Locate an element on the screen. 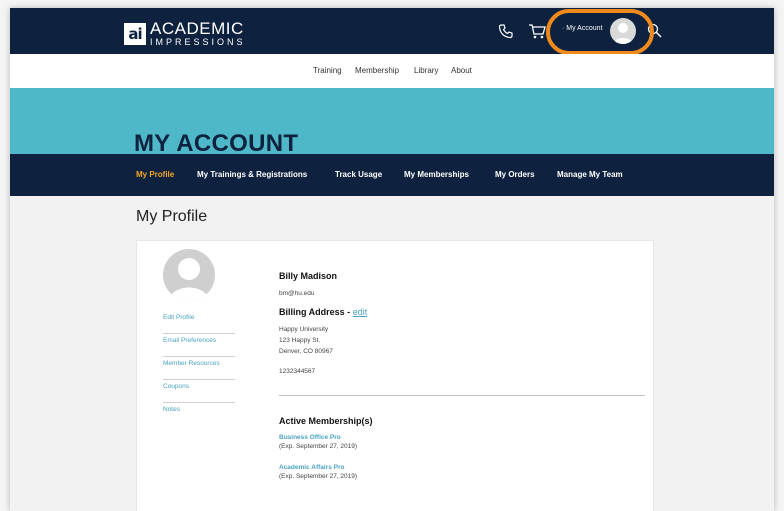 This screenshot has width=784, height=511. billing-heading: Billing Address - edit is located at coordinates (462, 312).